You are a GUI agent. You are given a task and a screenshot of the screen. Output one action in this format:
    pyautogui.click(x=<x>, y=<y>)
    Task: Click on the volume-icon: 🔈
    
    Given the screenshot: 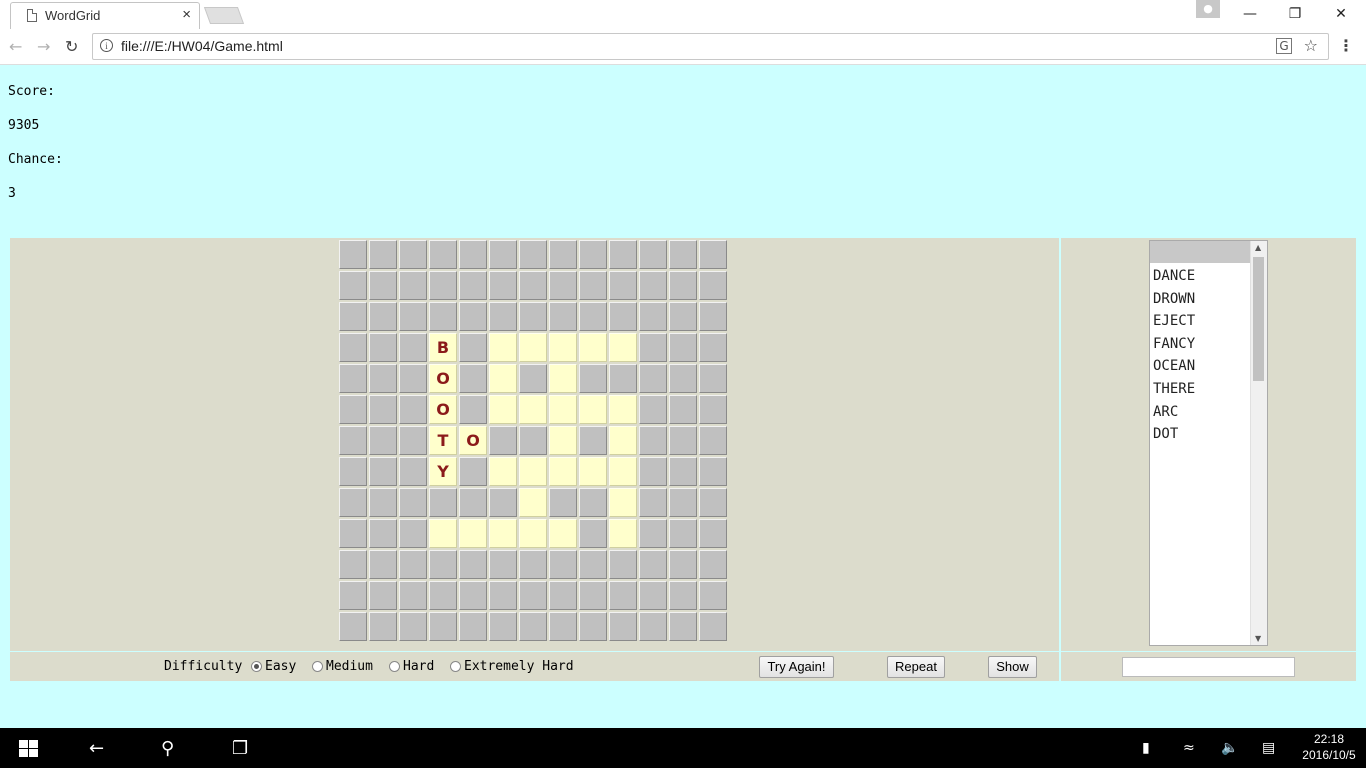 What is the action you would take?
    pyautogui.click(x=1229, y=748)
    